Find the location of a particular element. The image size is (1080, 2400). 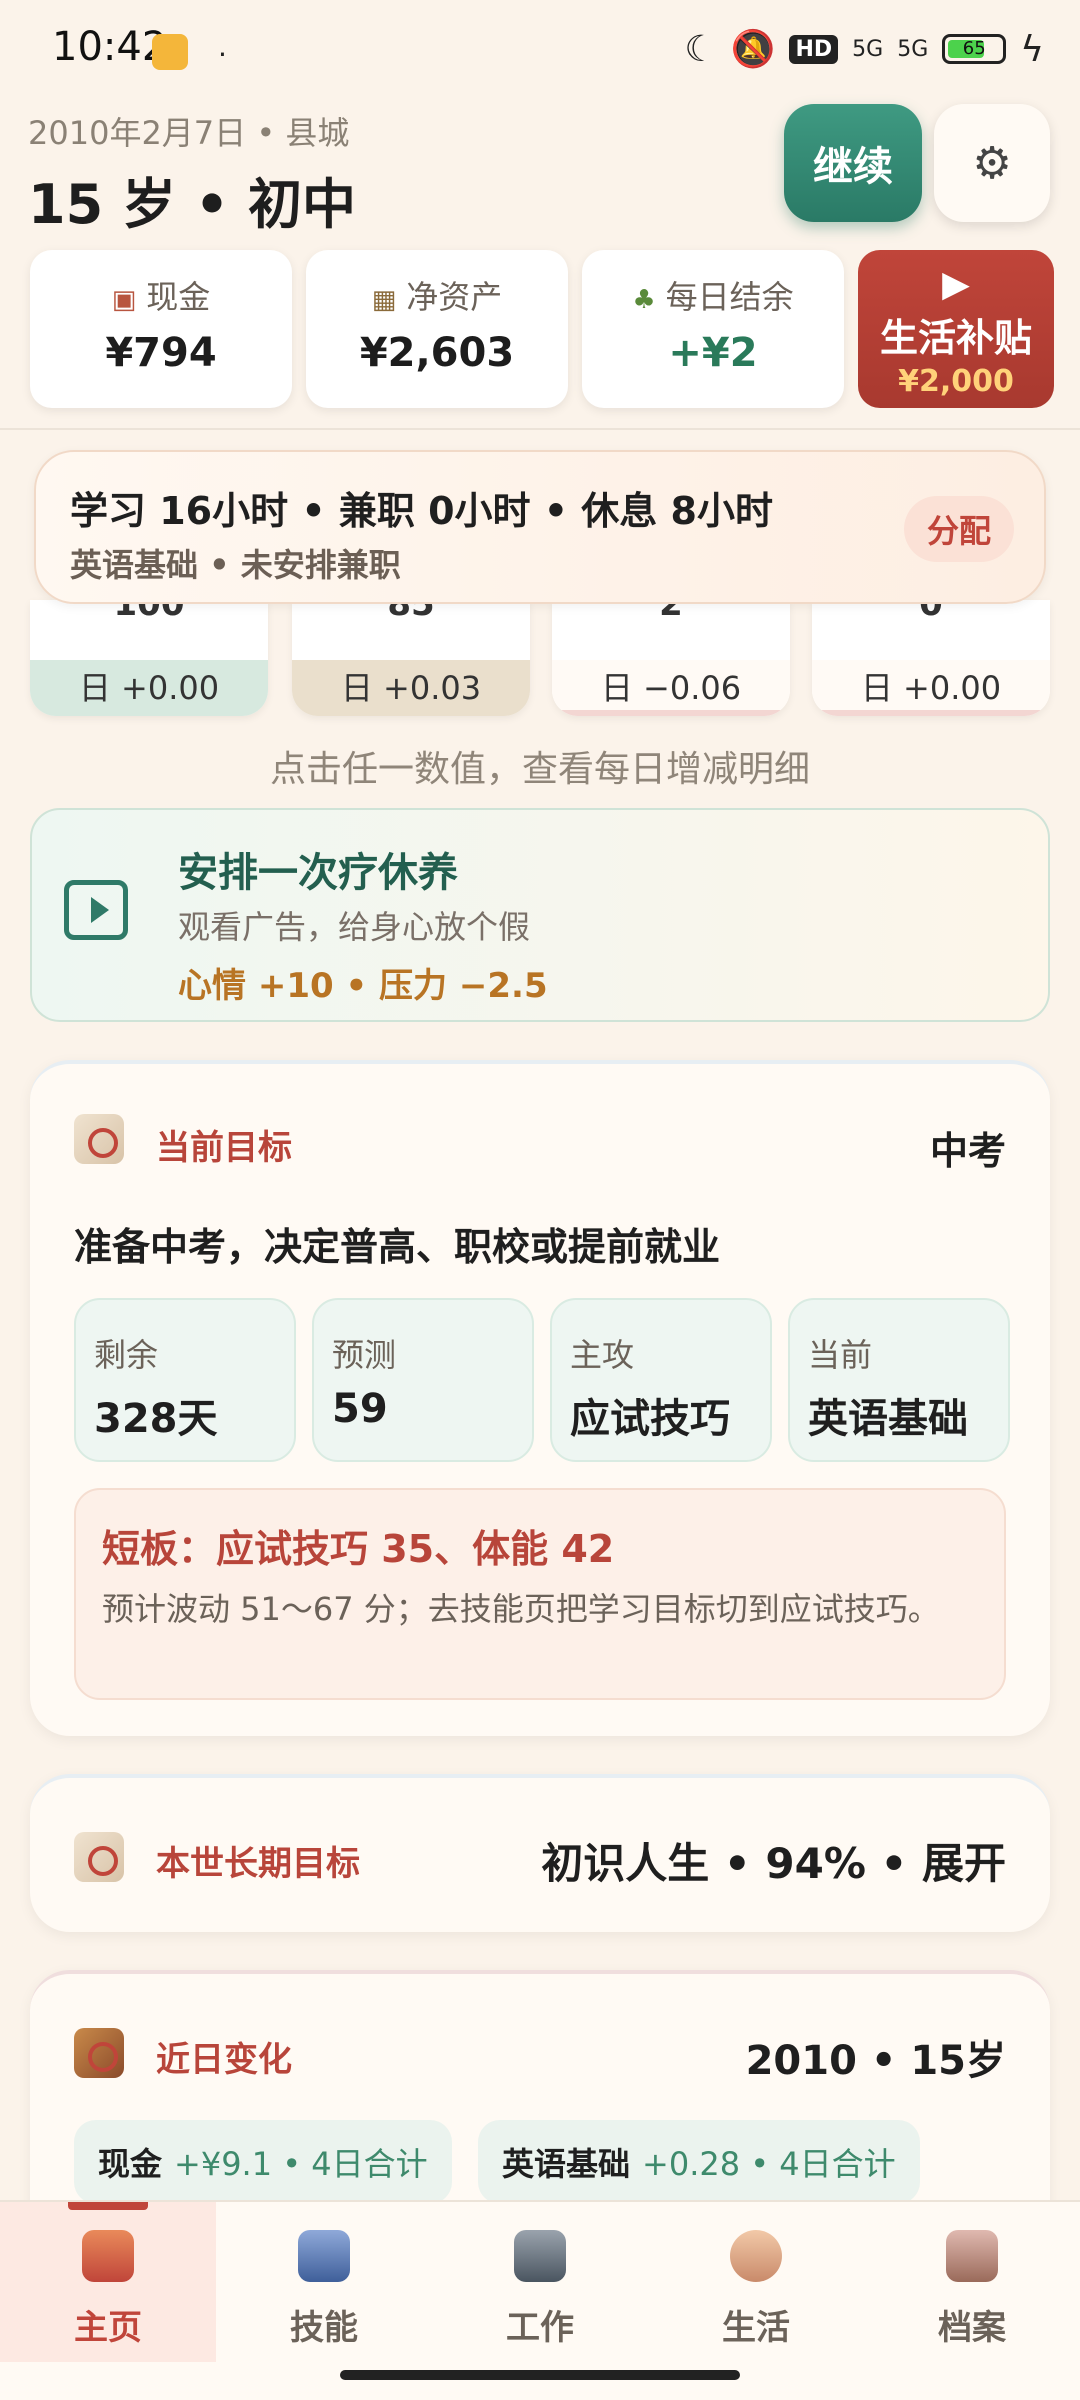

settings-button: ⚙ is located at coordinates (992, 163).